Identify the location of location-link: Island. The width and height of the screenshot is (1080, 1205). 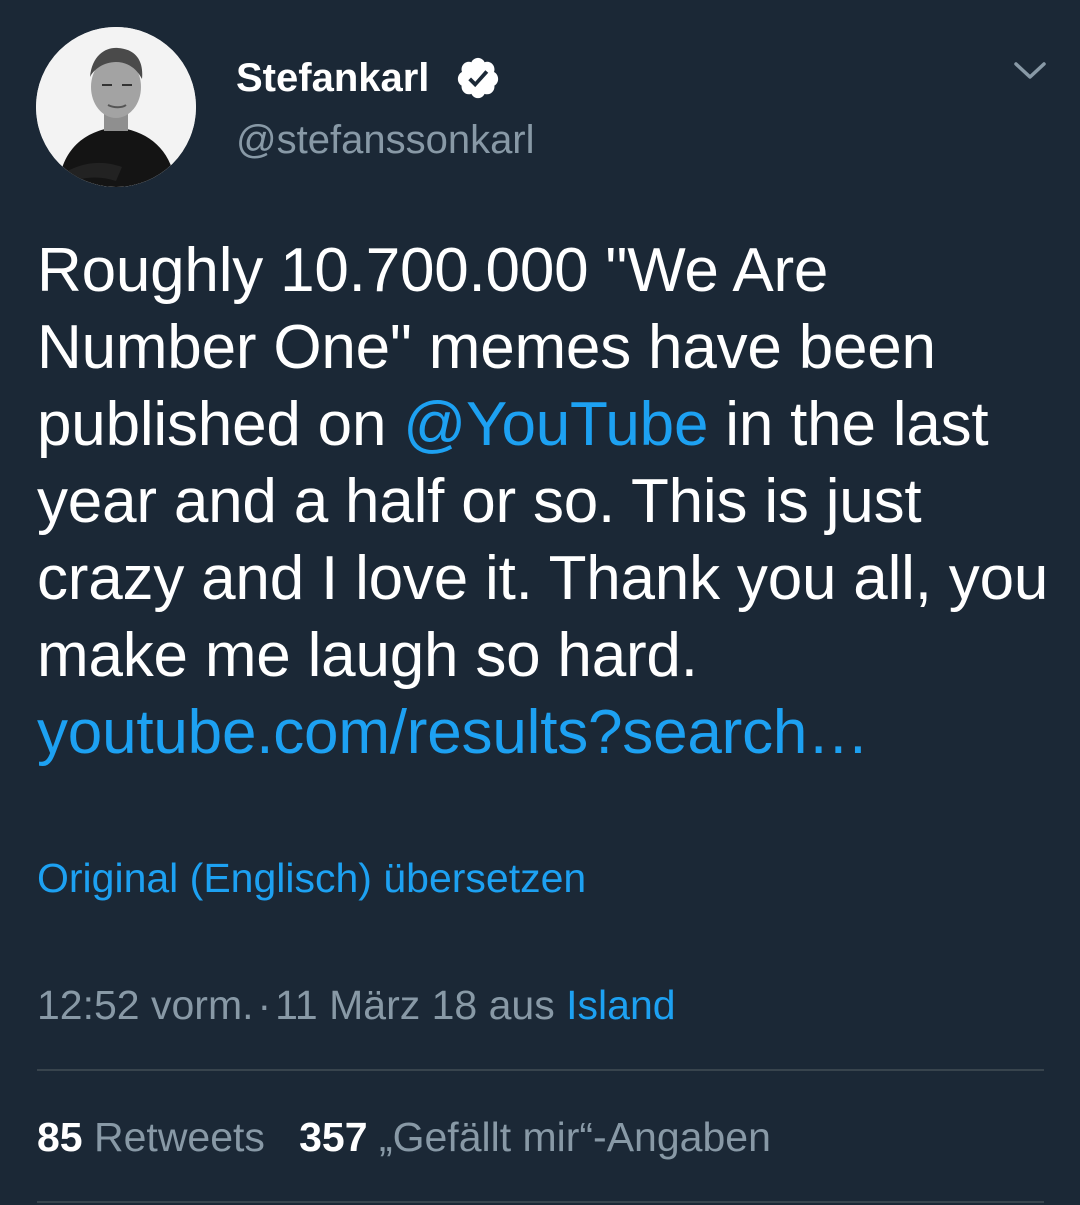
(620, 1005).